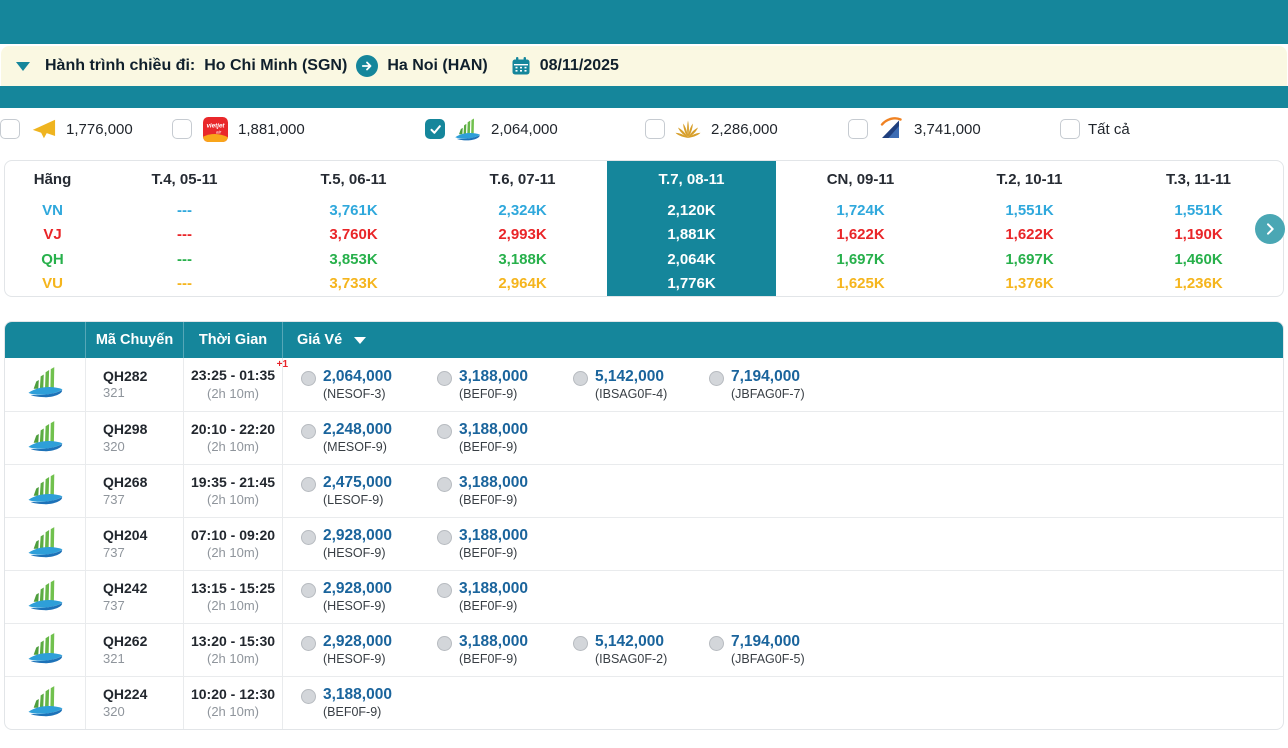 The image size is (1288, 748). Describe the element at coordinates (298, 129) in the screenshot. I see `filter-item-vj: vietjet air 1,881,000` at that location.